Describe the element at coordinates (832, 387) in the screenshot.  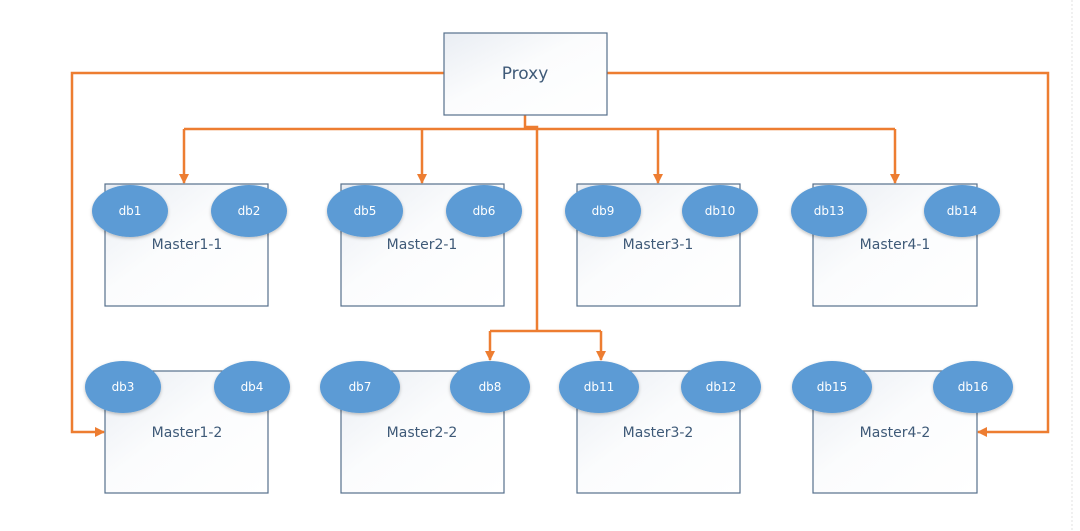
I see `db-label: db15` at that location.